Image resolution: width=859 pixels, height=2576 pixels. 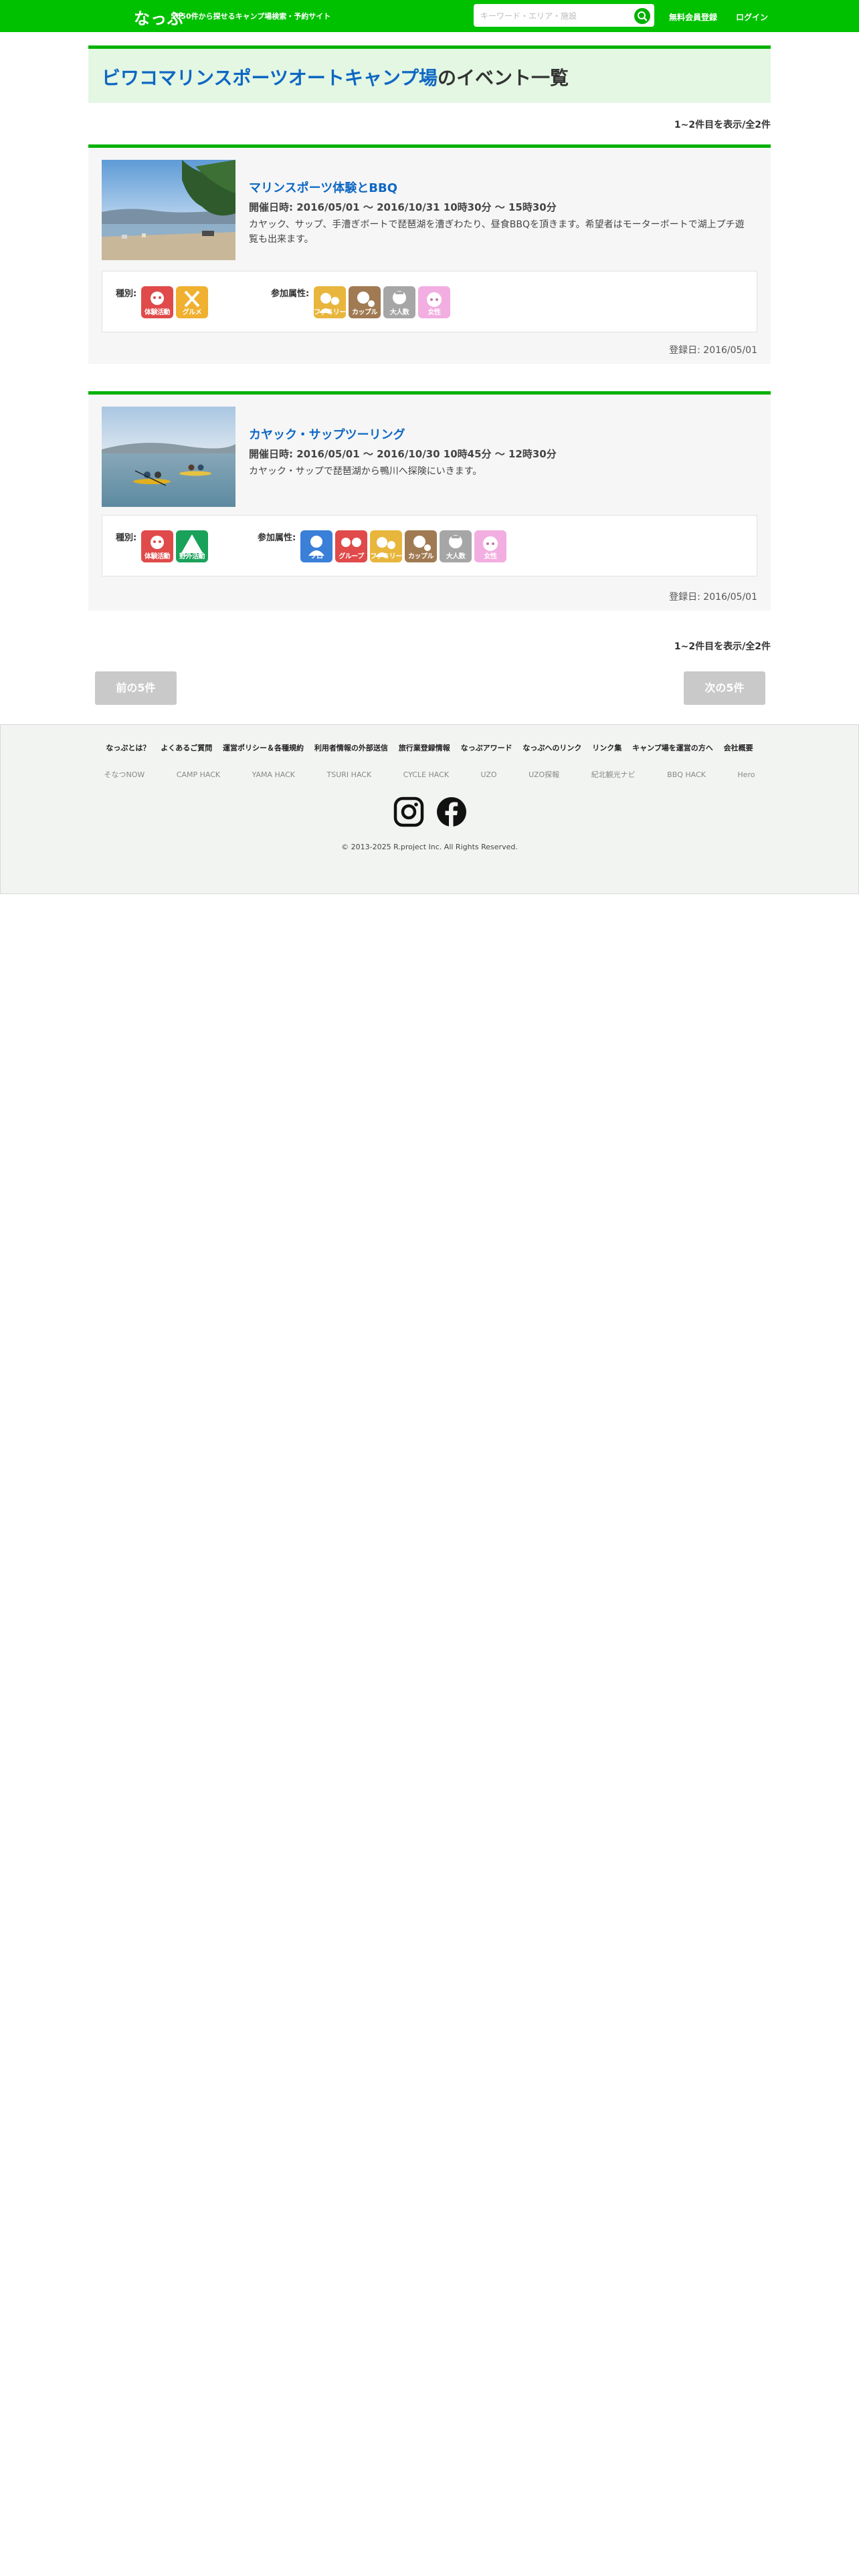 What do you see at coordinates (723, 646) in the screenshot?
I see `result-count-bottom: 1~2件目を表示/全2件` at bounding box center [723, 646].